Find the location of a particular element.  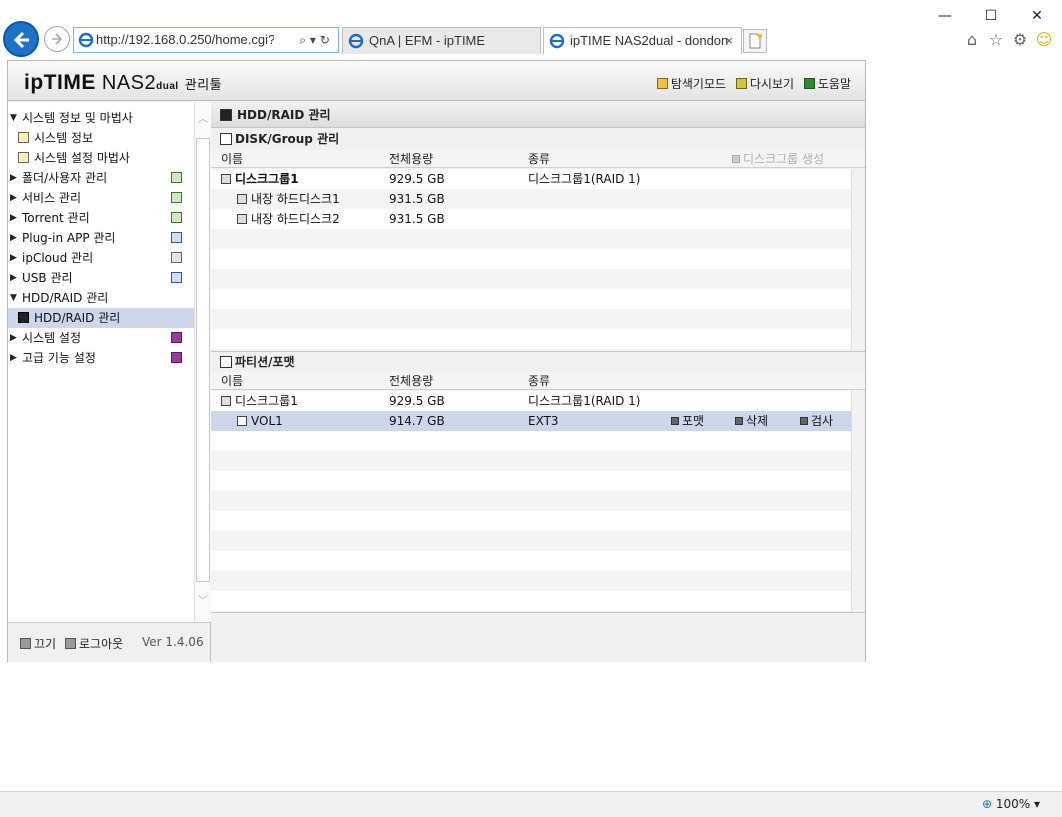

tab-qna: QnA | EFM - ipTIME is located at coordinates (441, 40).